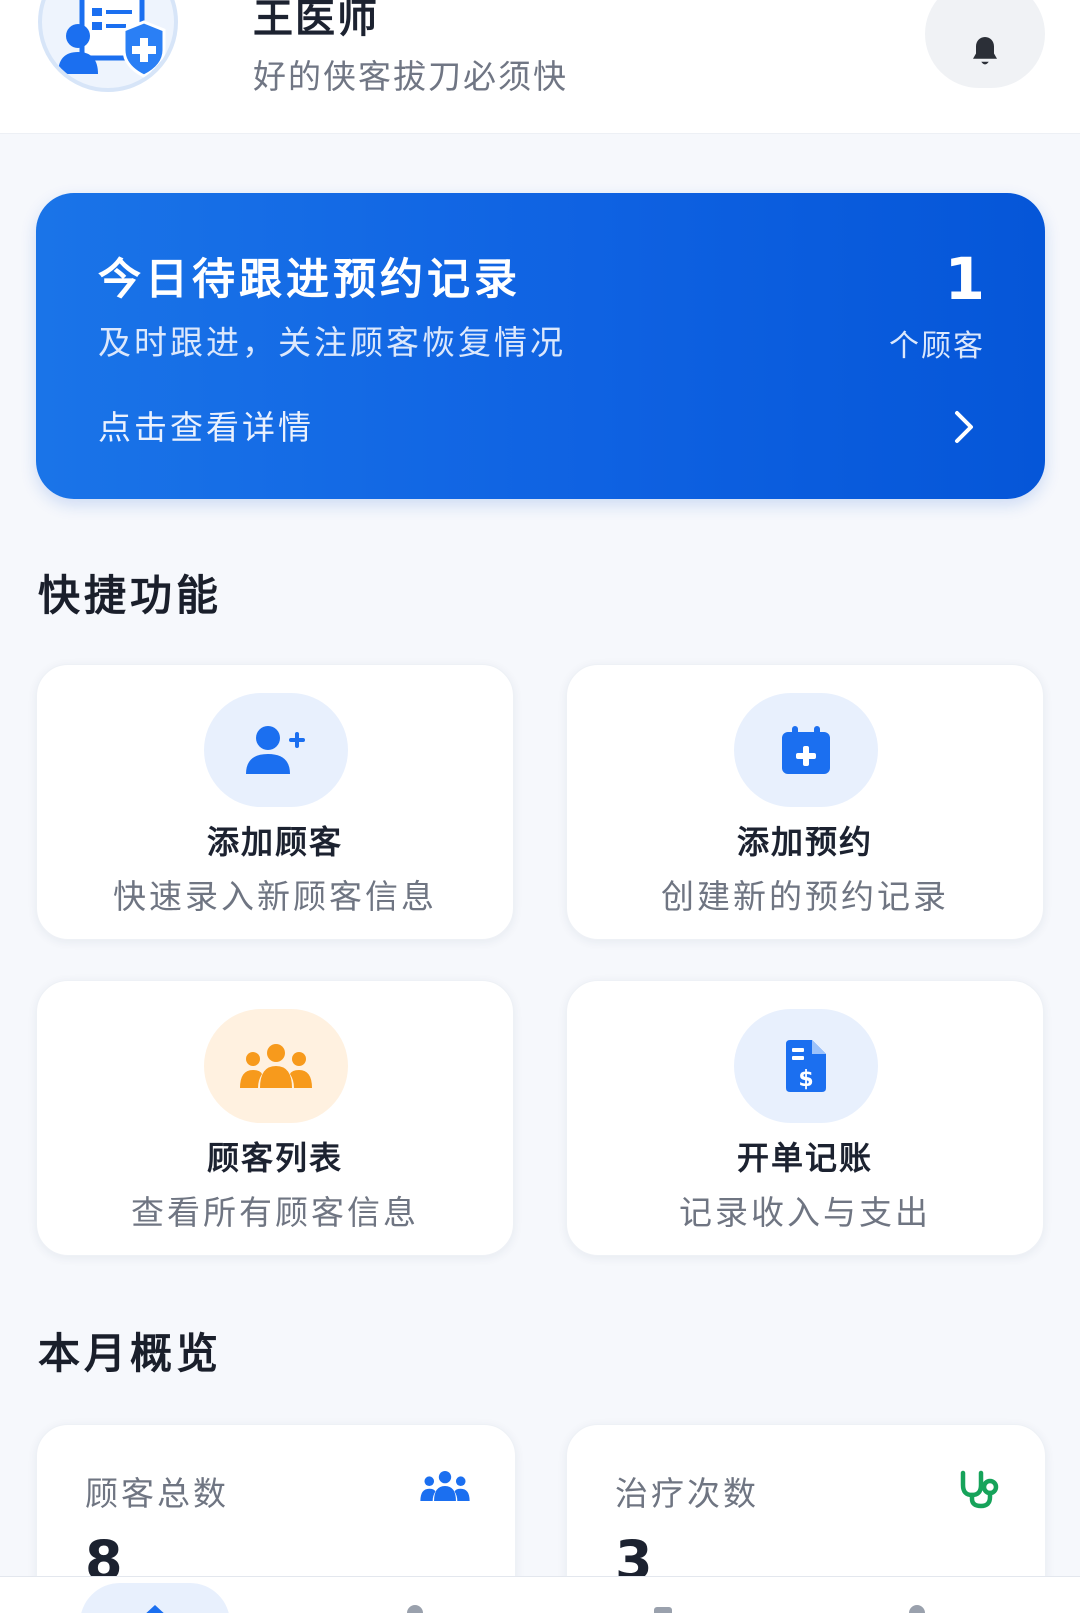  What do you see at coordinates (917, 1609) in the screenshot?
I see `profile-icon` at bounding box center [917, 1609].